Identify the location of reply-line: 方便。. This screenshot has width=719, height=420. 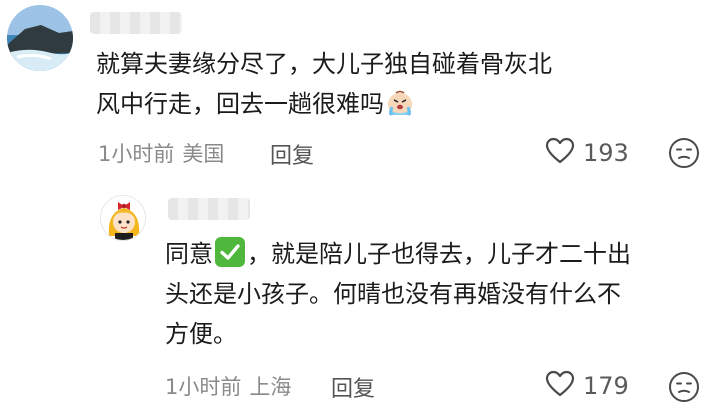
(201, 334).